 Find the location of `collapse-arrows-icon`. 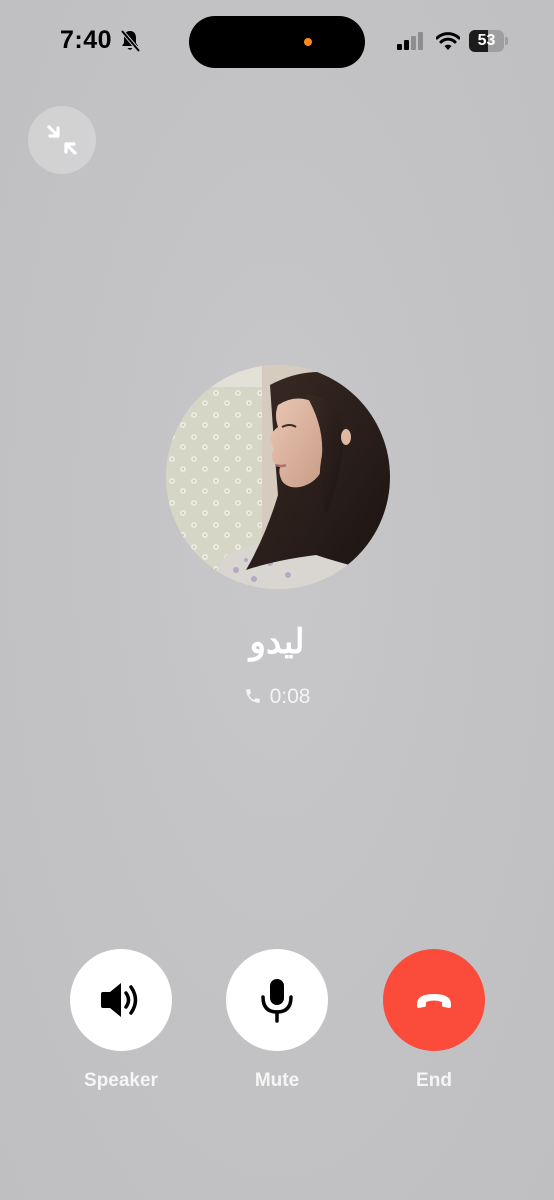

collapse-arrows-icon is located at coordinates (62, 140).